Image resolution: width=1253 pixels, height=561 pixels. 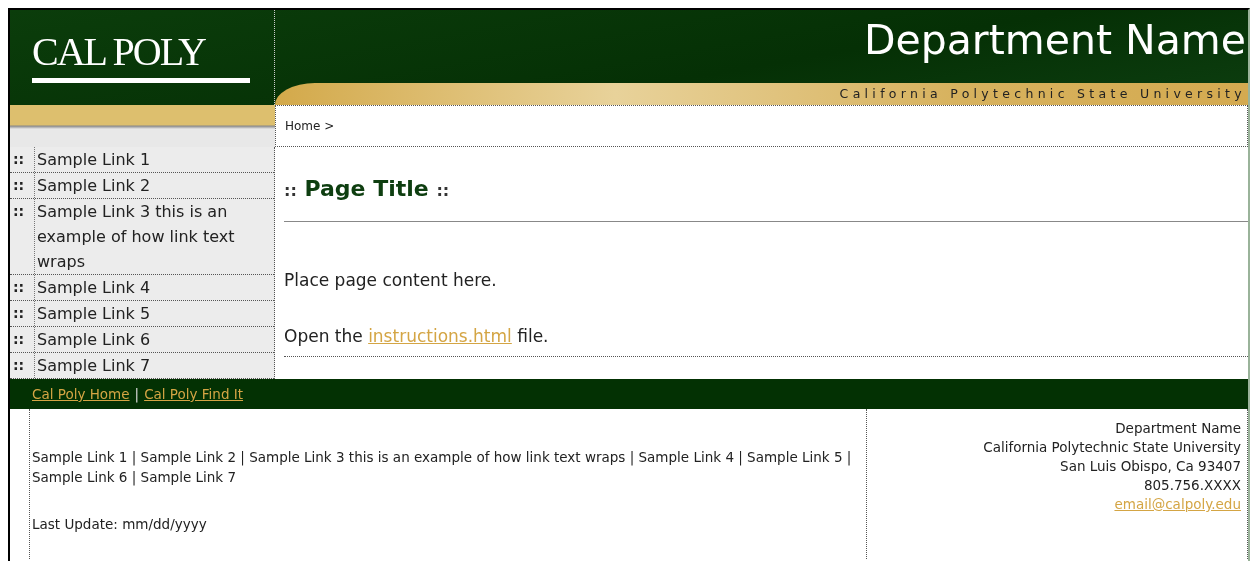 What do you see at coordinates (81, 394) in the screenshot?
I see `footer-link: Cal Poly Home` at bounding box center [81, 394].